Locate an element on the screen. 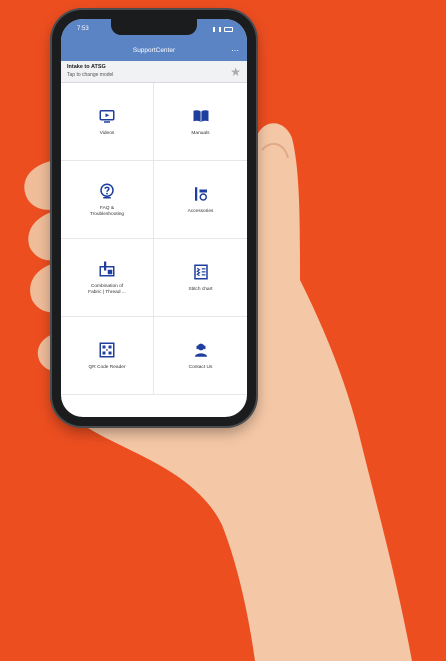  model-selector: Intake to ATSG Tap to change model ★ is located at coordinates (154, 72).